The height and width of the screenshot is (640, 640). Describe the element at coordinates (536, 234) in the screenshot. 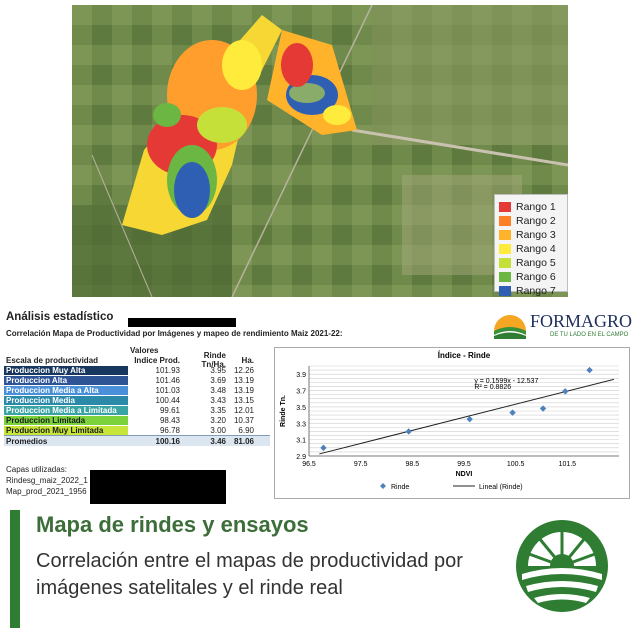

I see `legend-label: Rango 3` at that location.